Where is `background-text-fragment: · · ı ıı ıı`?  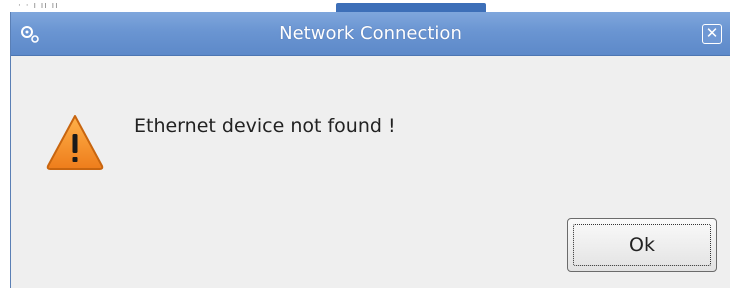 background-text-fragment: · · ı ıı ıı is located at coordinates (38, 6).